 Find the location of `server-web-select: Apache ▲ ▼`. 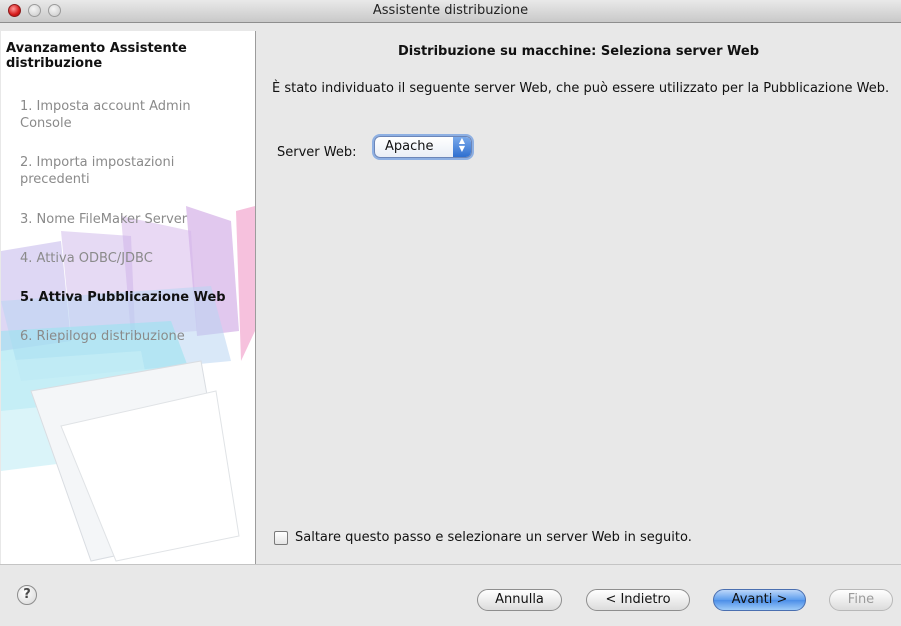

server-web-select: Apache ▲ ▼ is located at coordinates (423, 147).